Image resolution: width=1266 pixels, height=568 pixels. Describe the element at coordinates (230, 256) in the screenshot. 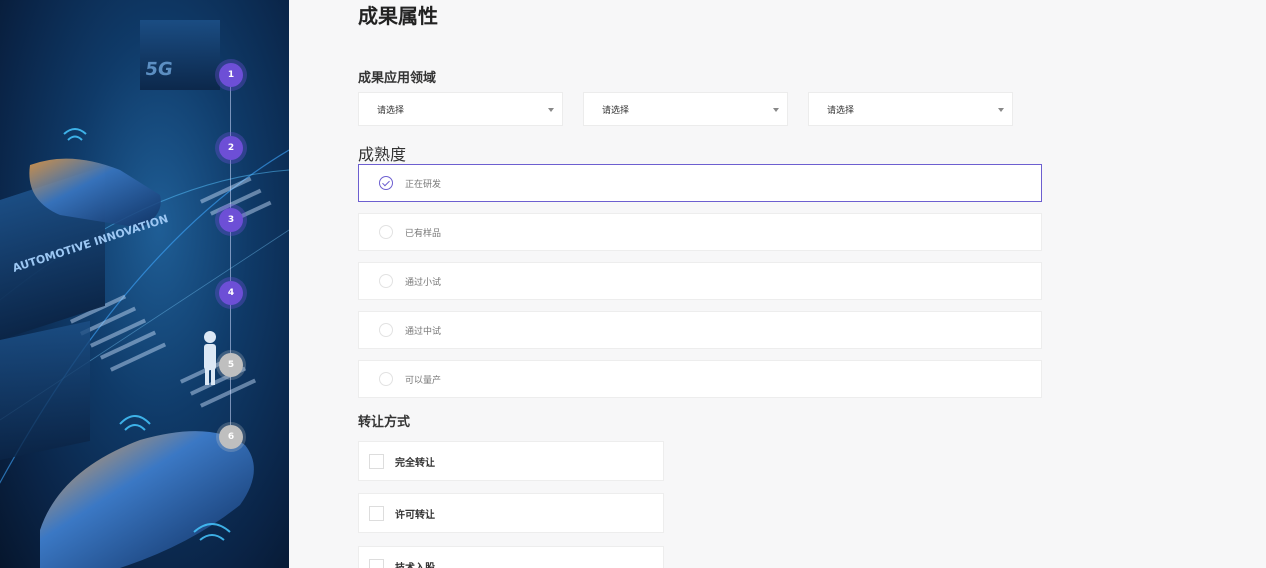

I see `progress-line` at that location.